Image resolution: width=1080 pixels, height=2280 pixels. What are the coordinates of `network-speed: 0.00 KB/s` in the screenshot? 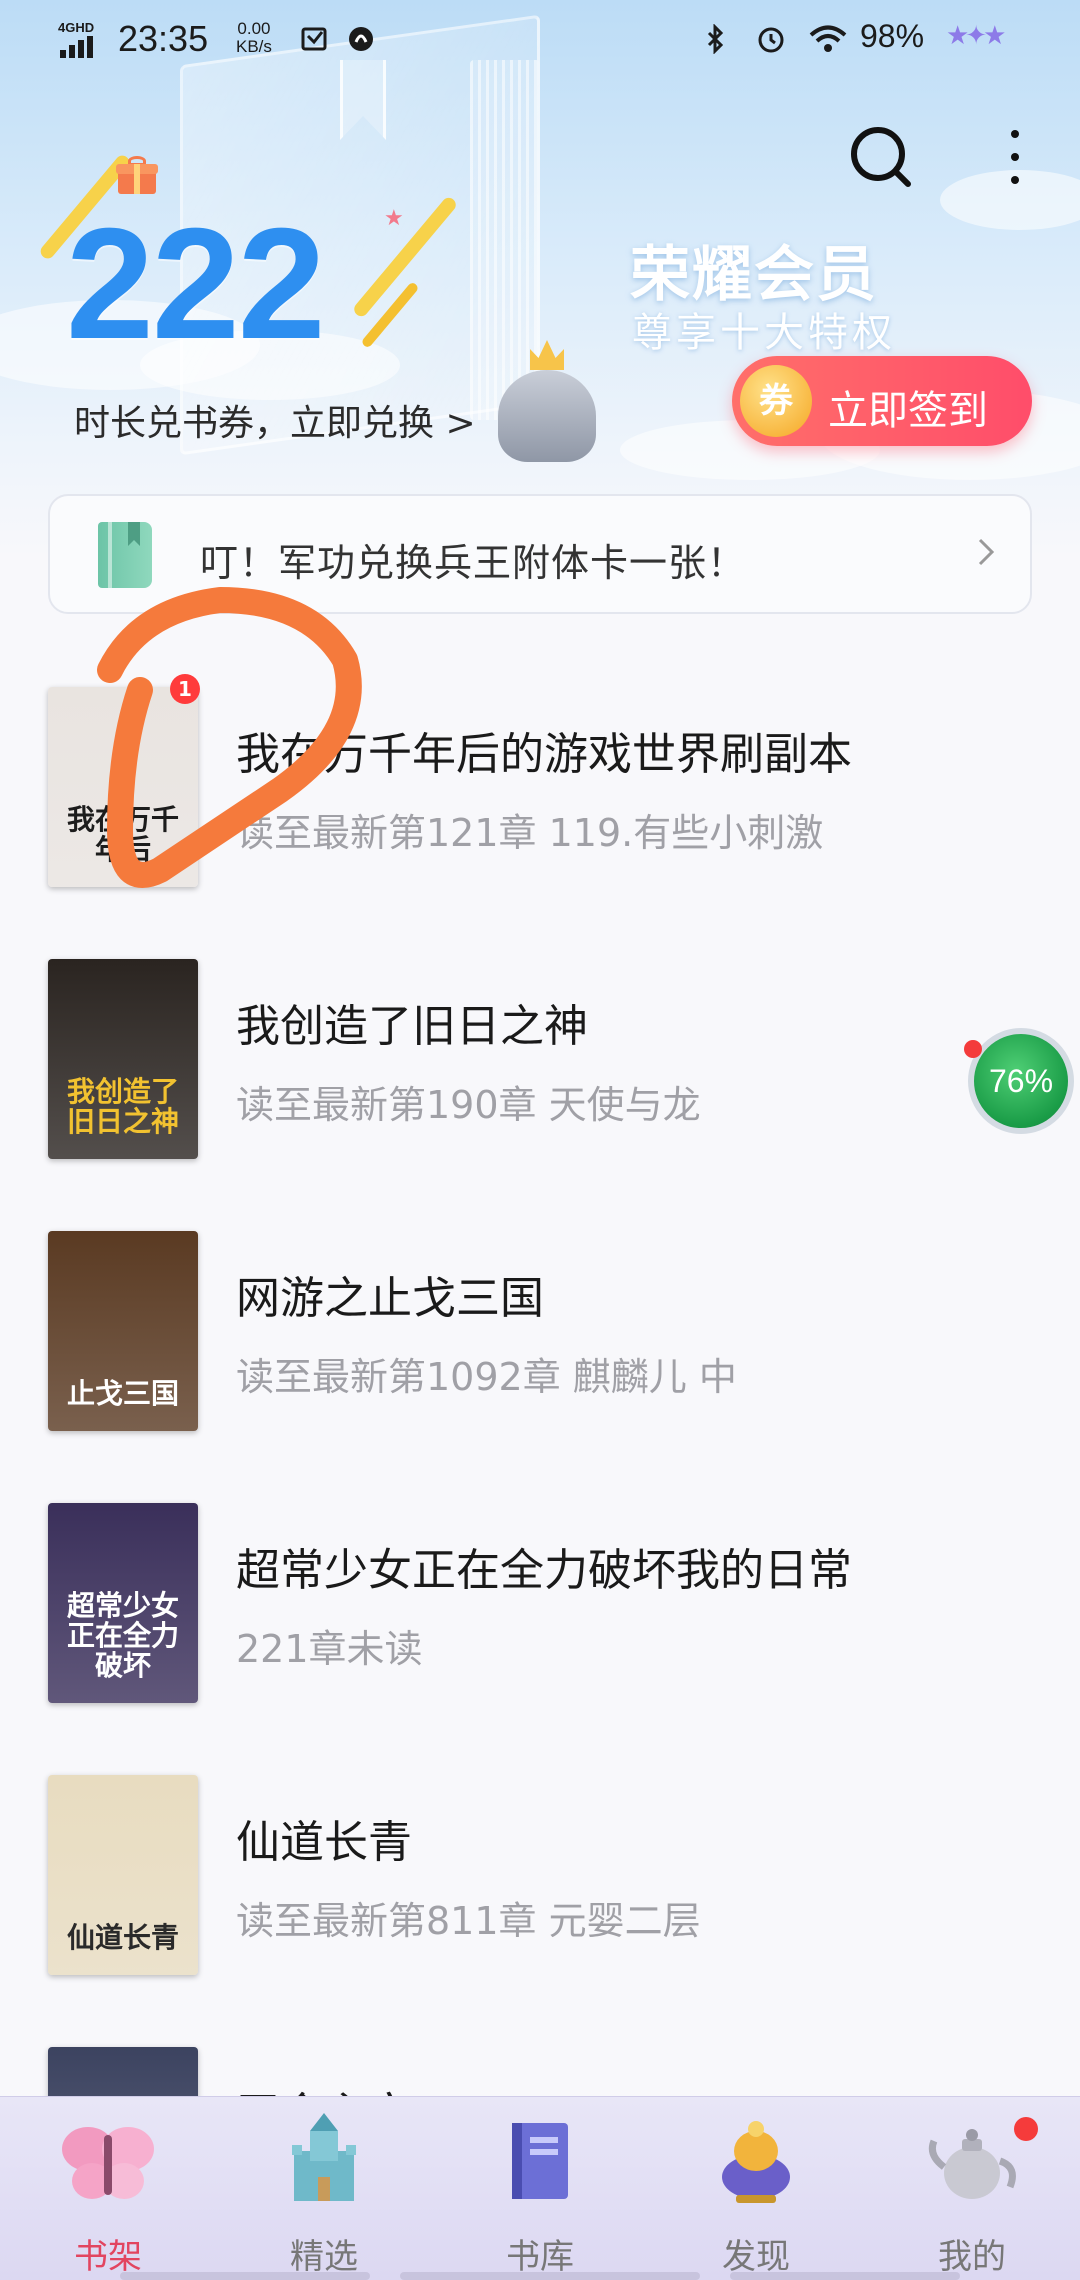 It's located at (254, 37).